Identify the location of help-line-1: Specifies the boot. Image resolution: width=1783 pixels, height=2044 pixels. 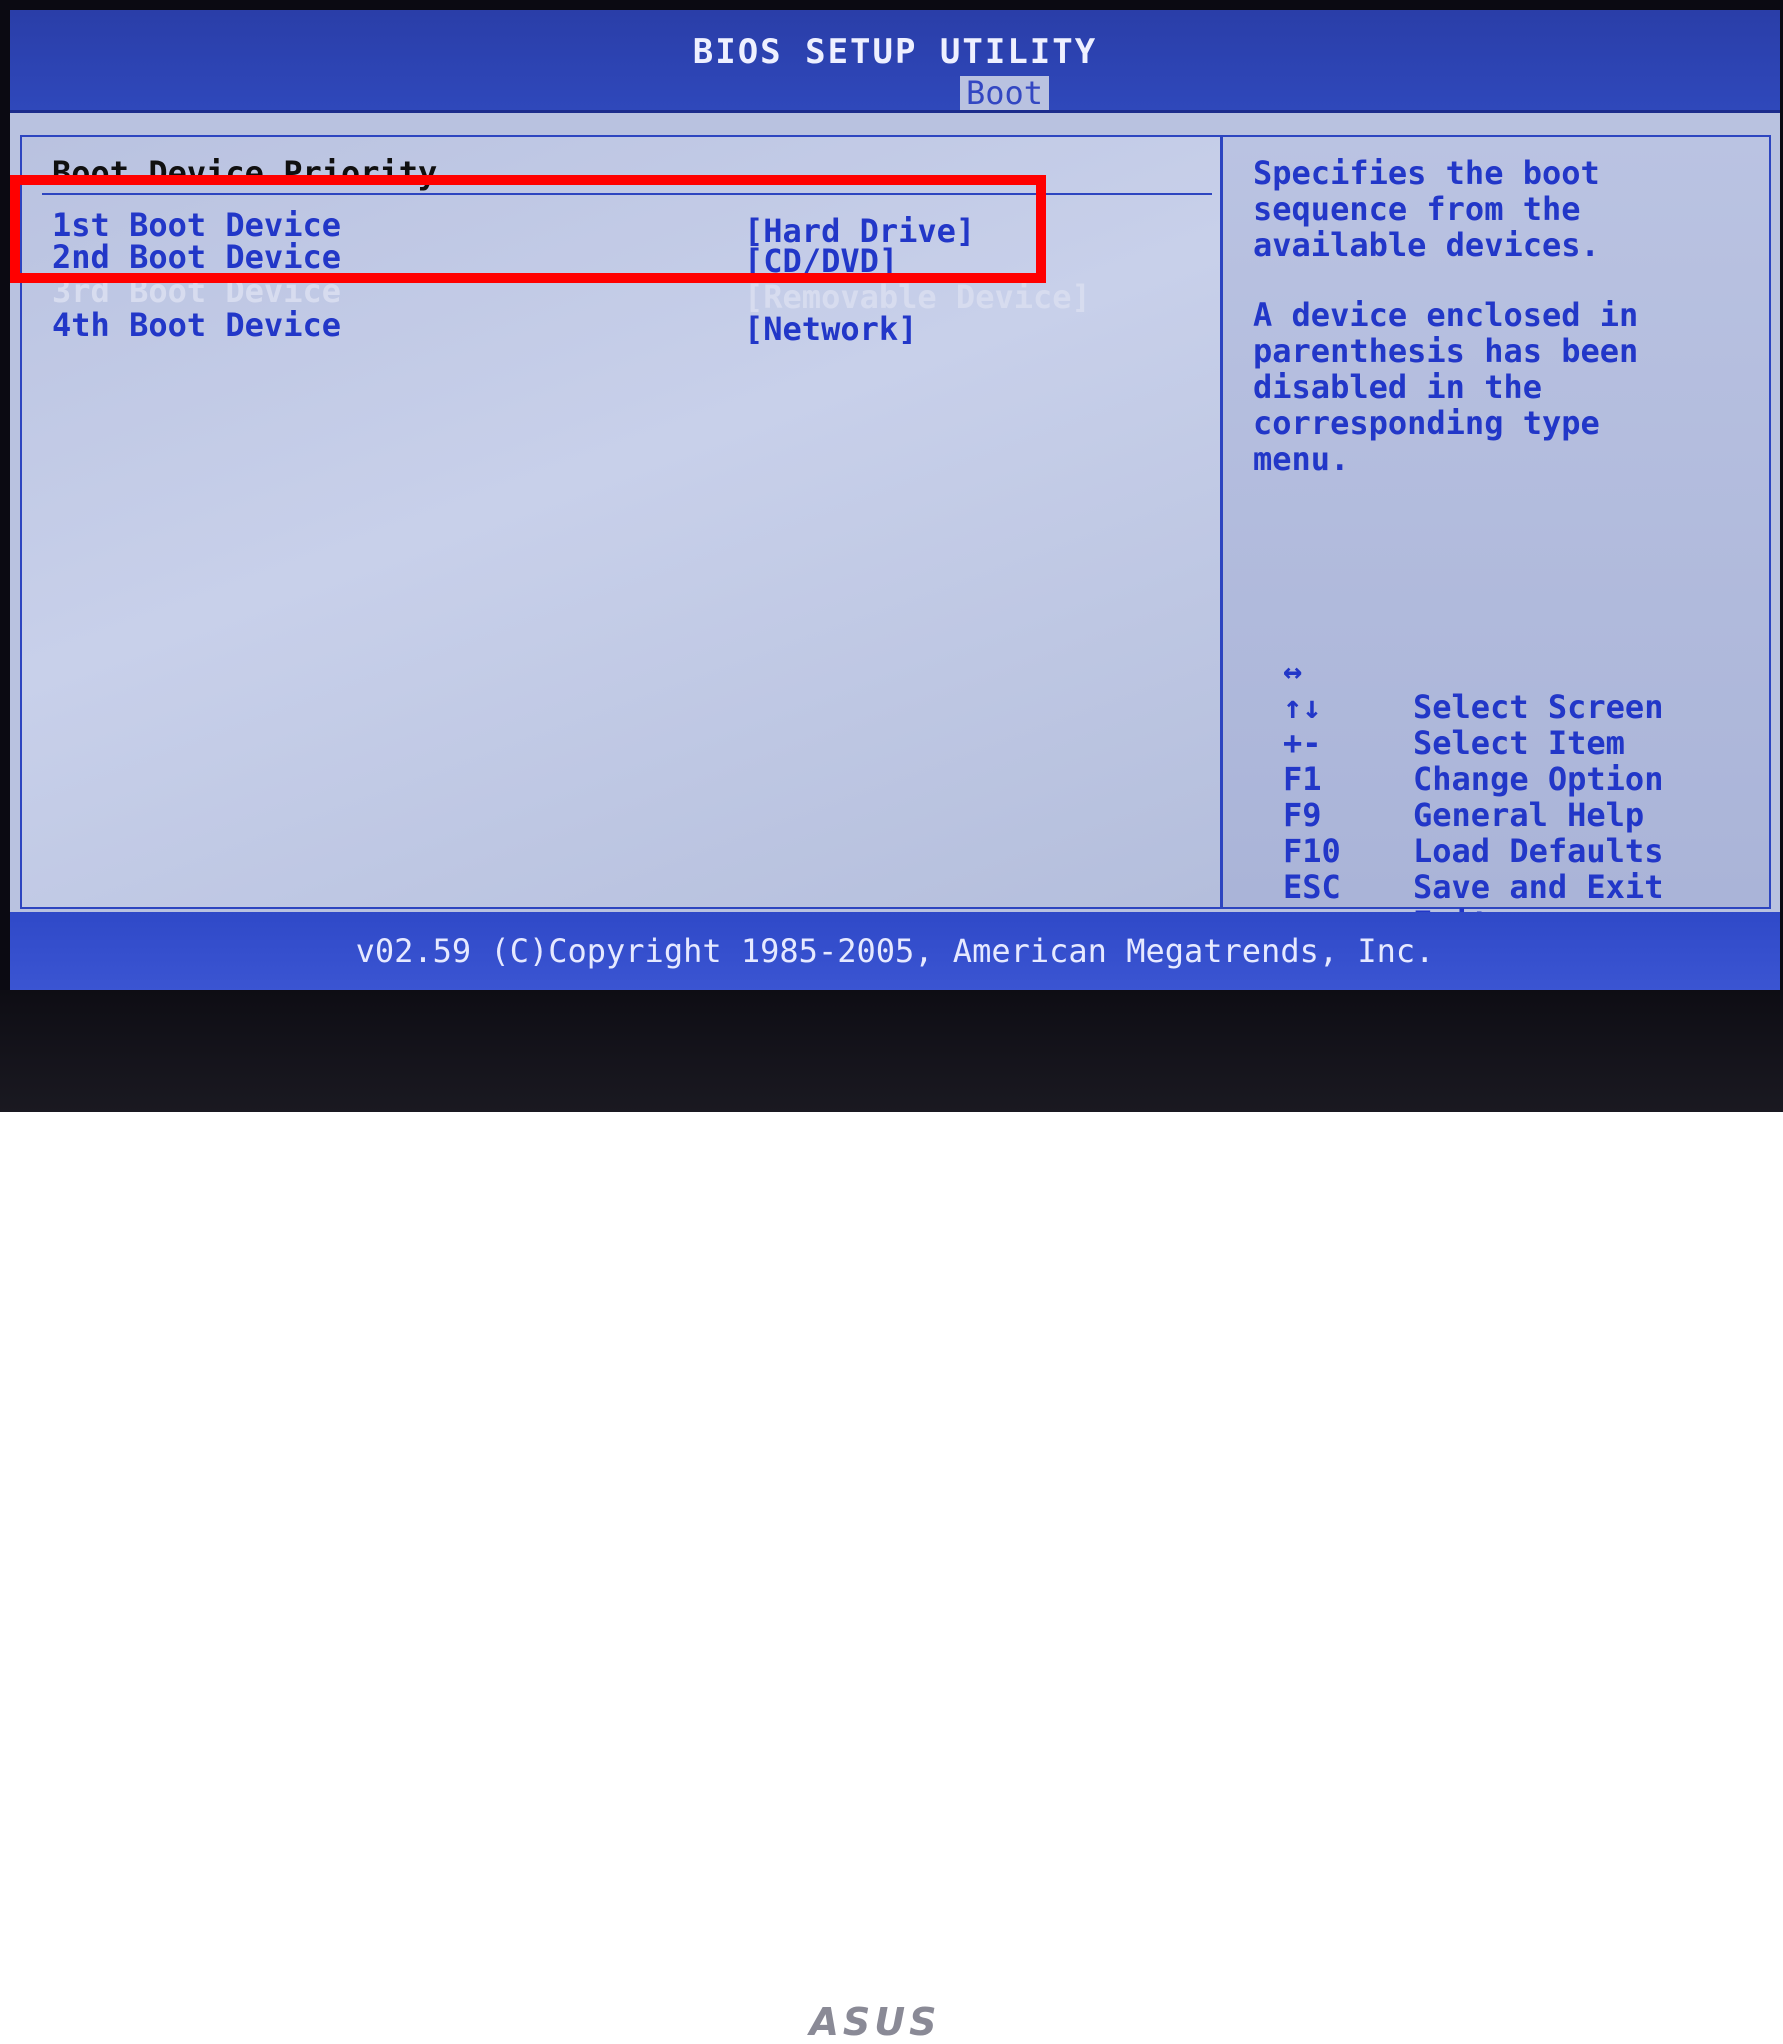
(1426, 173).